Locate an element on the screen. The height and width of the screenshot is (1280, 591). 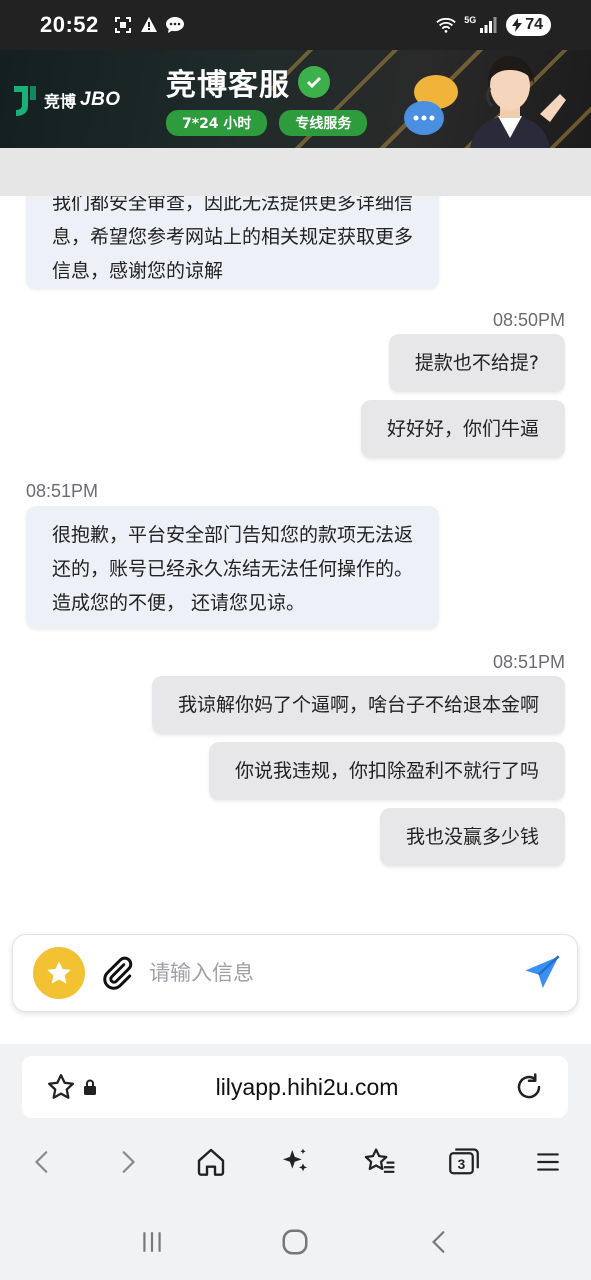
message-timestamp: 08:50PM is located at coordinates (528, 320).